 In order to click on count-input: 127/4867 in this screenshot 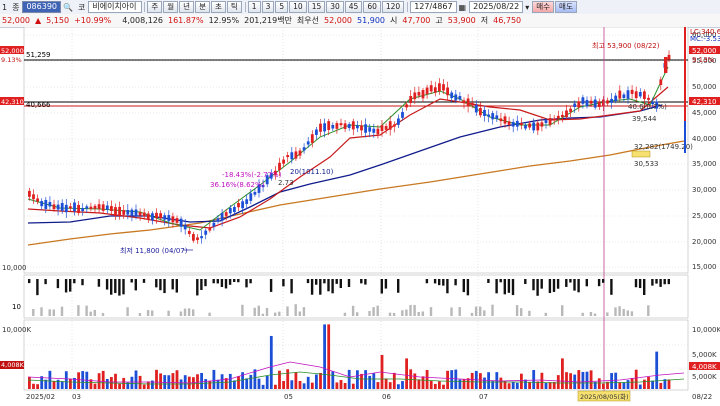, I will do `click(433, 7)`.